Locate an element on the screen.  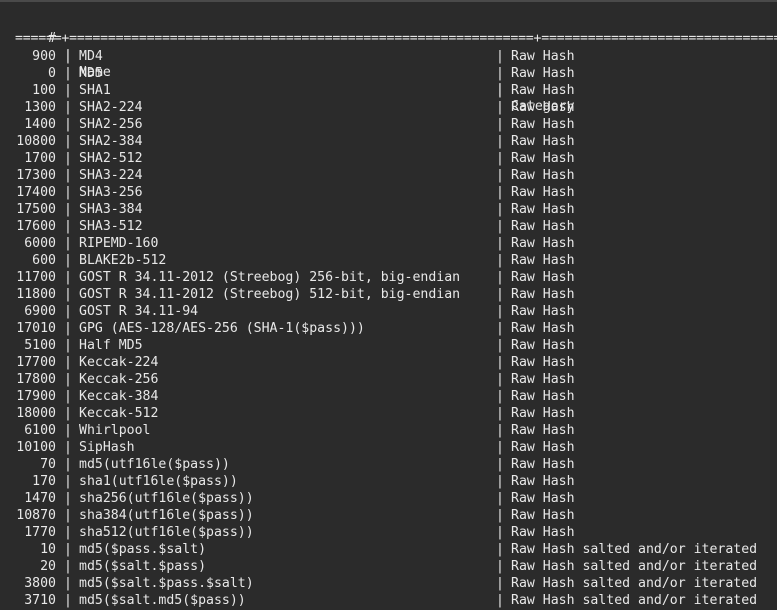
hash-mode-id: 17900 is located at coordinates (36, 396).